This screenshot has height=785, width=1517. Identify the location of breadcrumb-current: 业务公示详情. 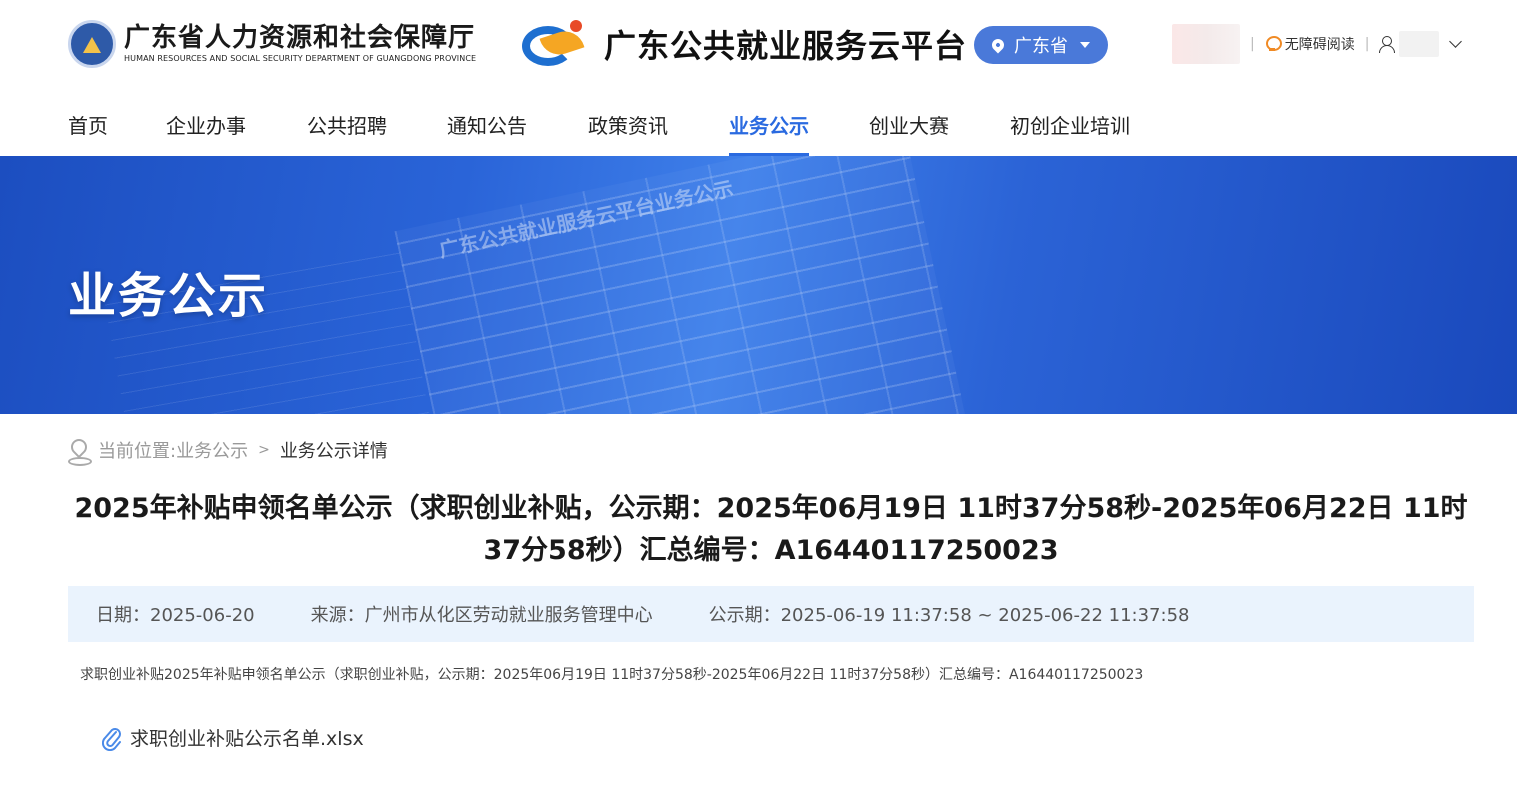
(333, 451).